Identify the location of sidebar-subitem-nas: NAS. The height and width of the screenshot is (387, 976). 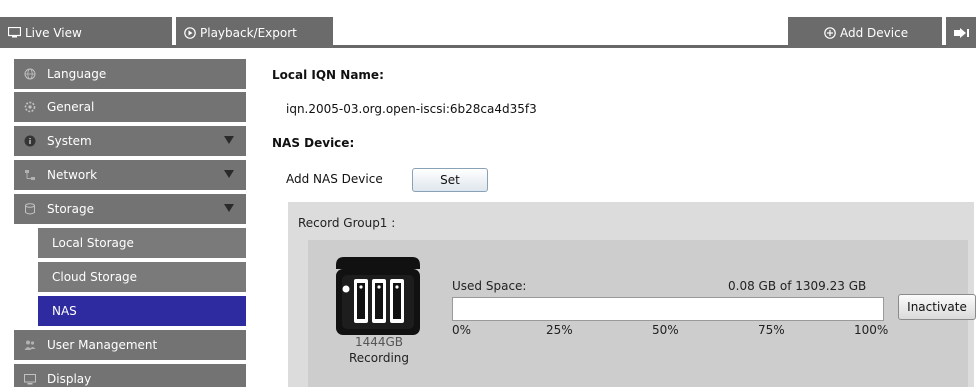
(142, 311).